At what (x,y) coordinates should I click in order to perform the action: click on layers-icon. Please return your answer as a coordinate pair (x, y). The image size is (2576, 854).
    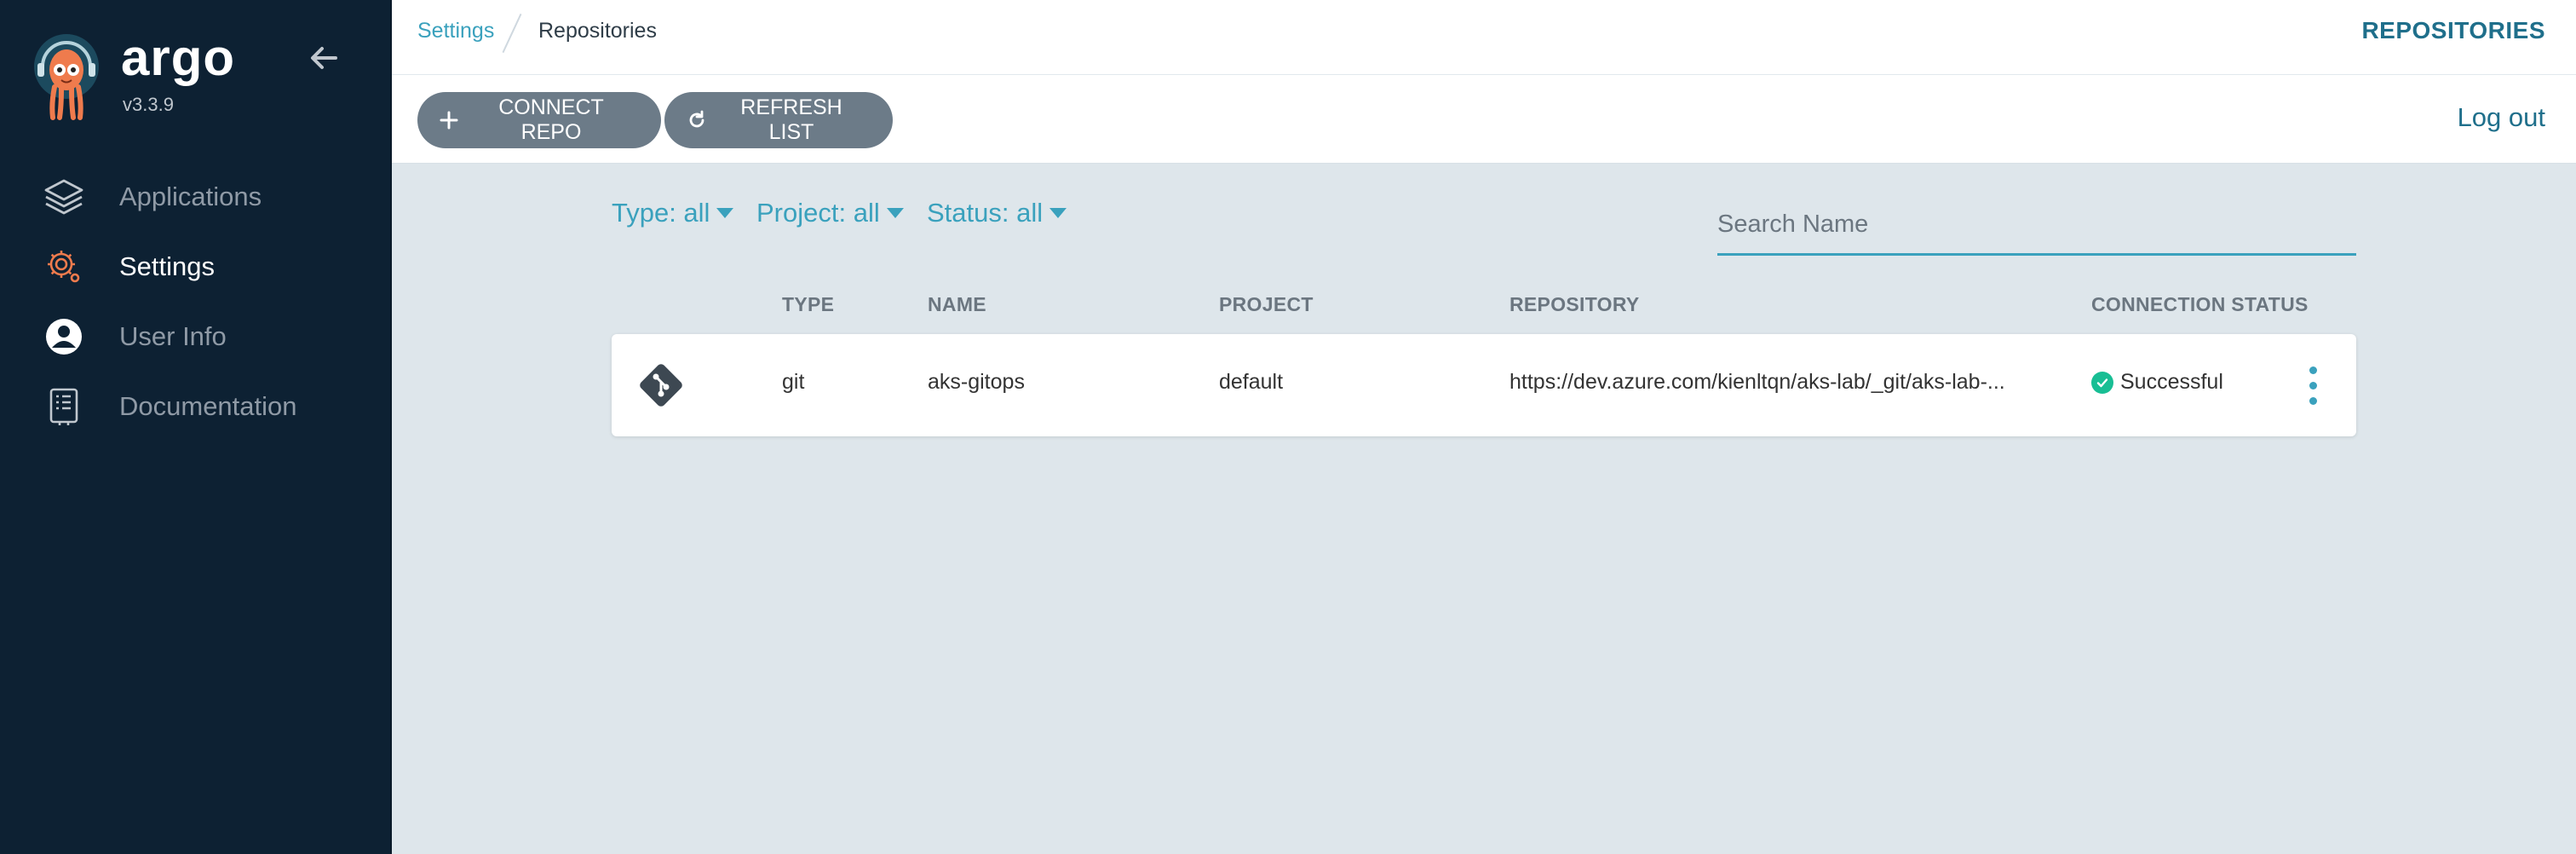
    Looking at the image, I should click on (64, 197).